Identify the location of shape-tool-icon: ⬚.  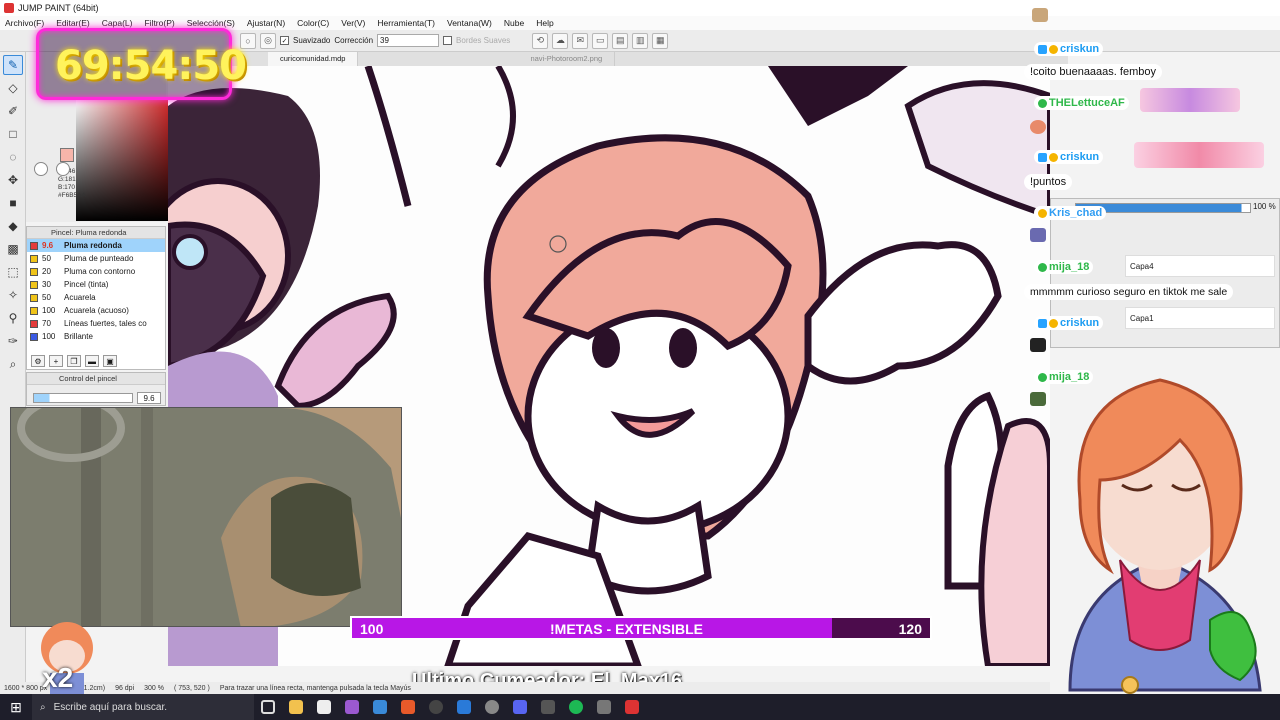
(13, 272).